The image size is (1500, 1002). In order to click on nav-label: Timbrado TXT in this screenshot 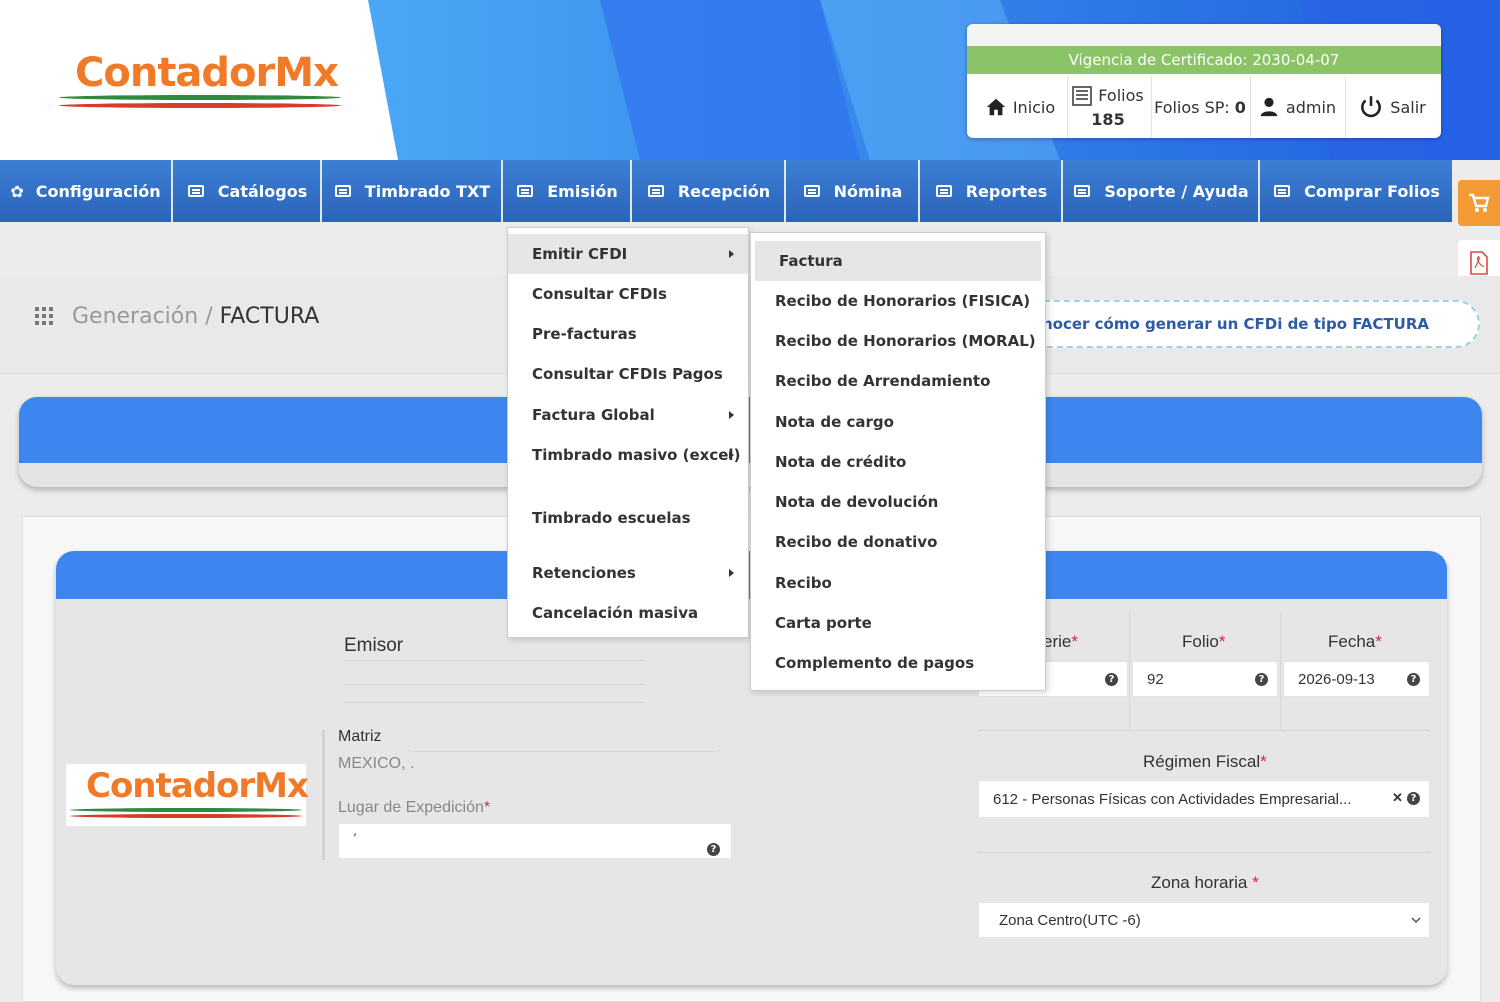, I will do `click(427, 191)`.